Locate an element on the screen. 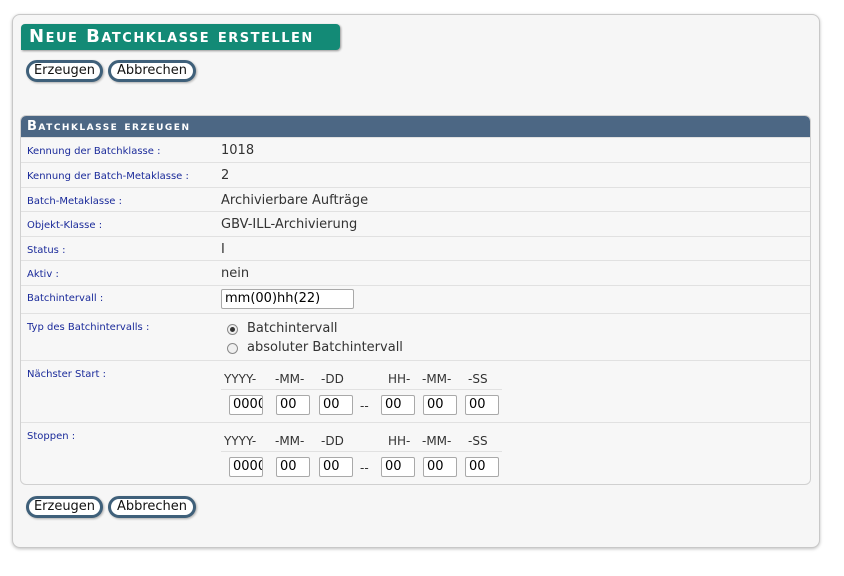  stop-minute-input: 00 is located at coordinates (440, 467).